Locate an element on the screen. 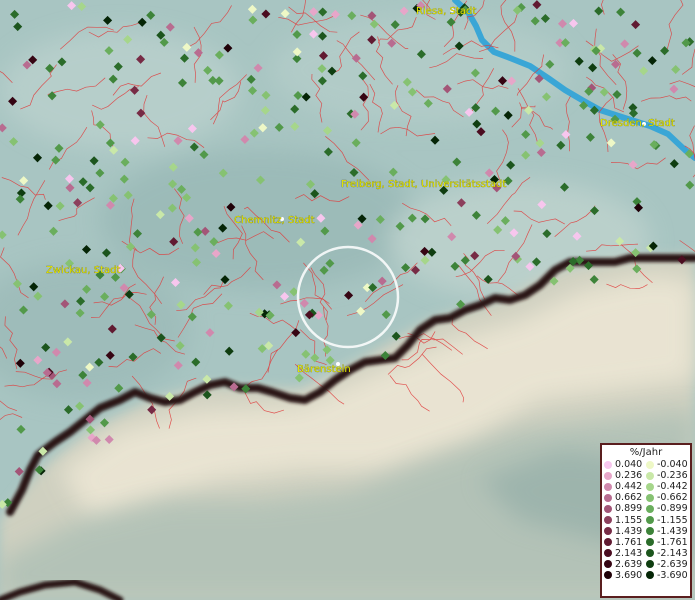 This screenshot has width=695, height=600. legend-label: -0.040 is located at coordinates (672, 465).